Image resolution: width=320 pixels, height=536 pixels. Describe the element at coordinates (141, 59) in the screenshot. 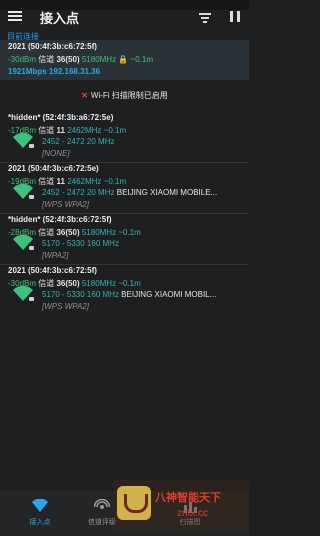

I see `connected-distance: ~0.1m` at that location.